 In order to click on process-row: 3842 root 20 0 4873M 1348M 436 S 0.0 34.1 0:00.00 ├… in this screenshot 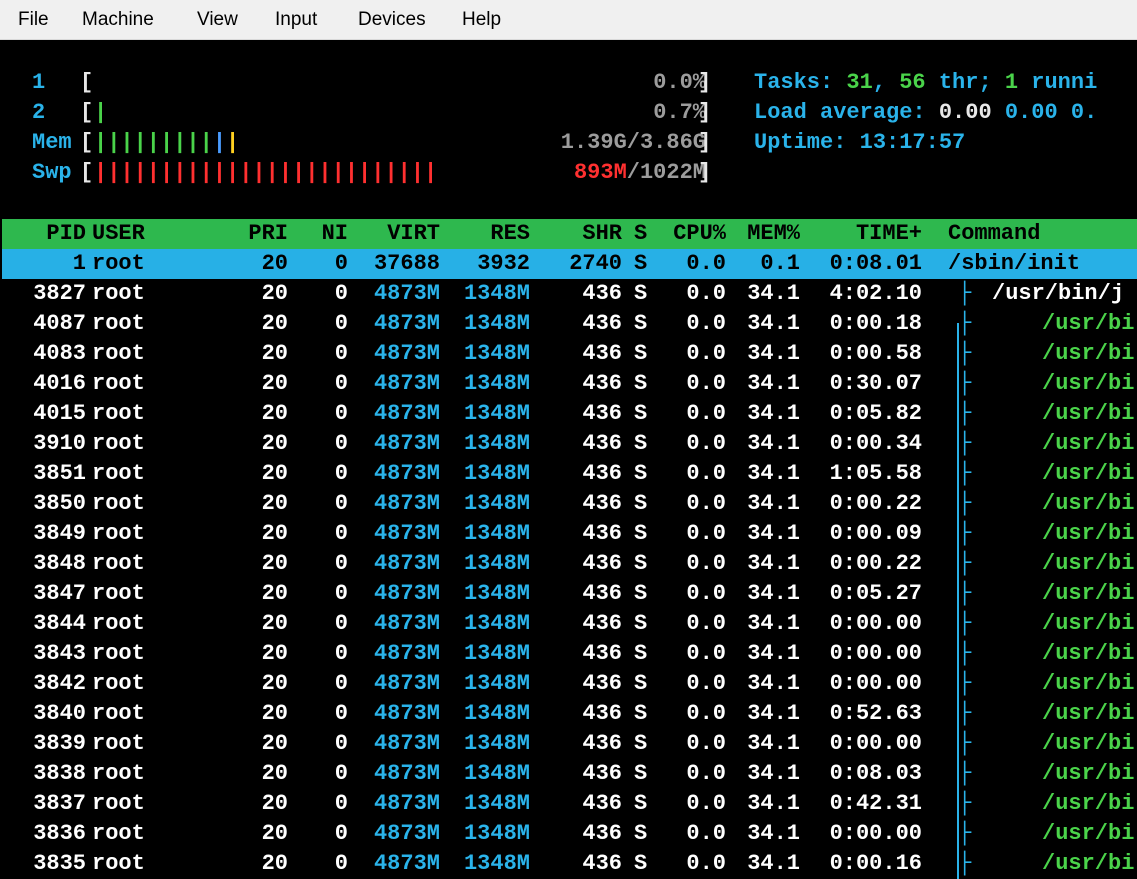, I will do `click(569, 684)`.